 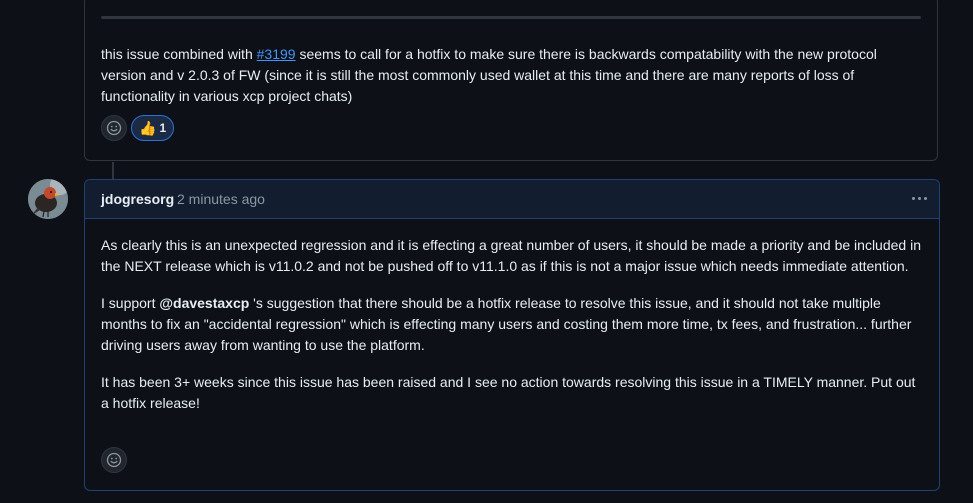 I want to click on kebab-horizontal-icon, so click(x=919, y=198).